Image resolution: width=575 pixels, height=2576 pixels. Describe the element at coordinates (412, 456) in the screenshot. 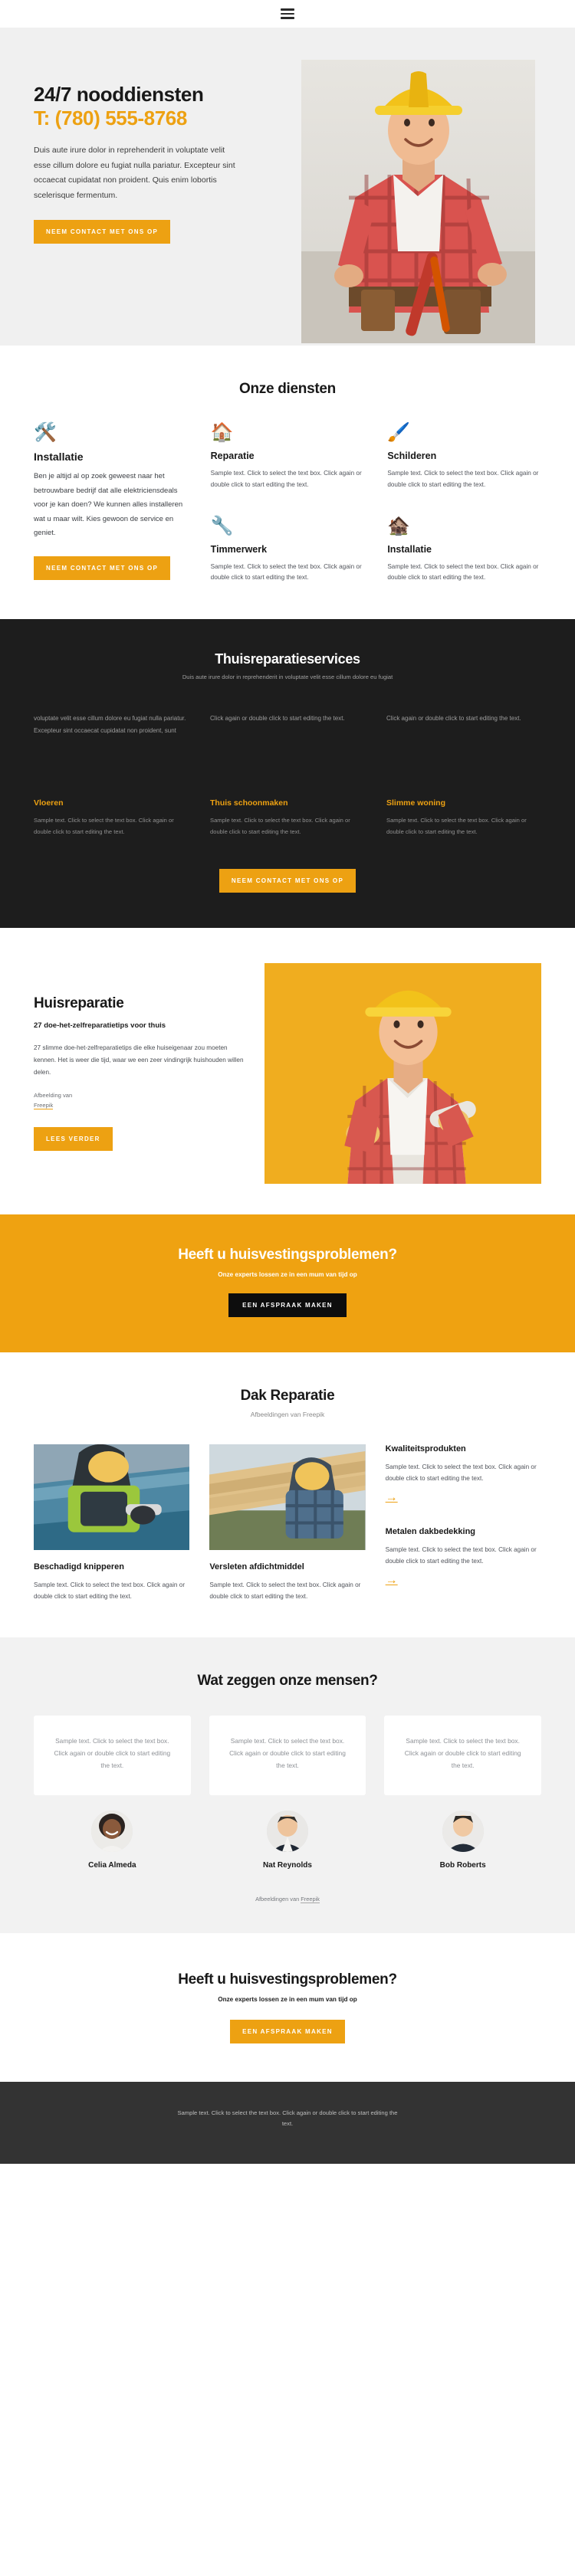

I see `service-title: Schilderen` at that location.